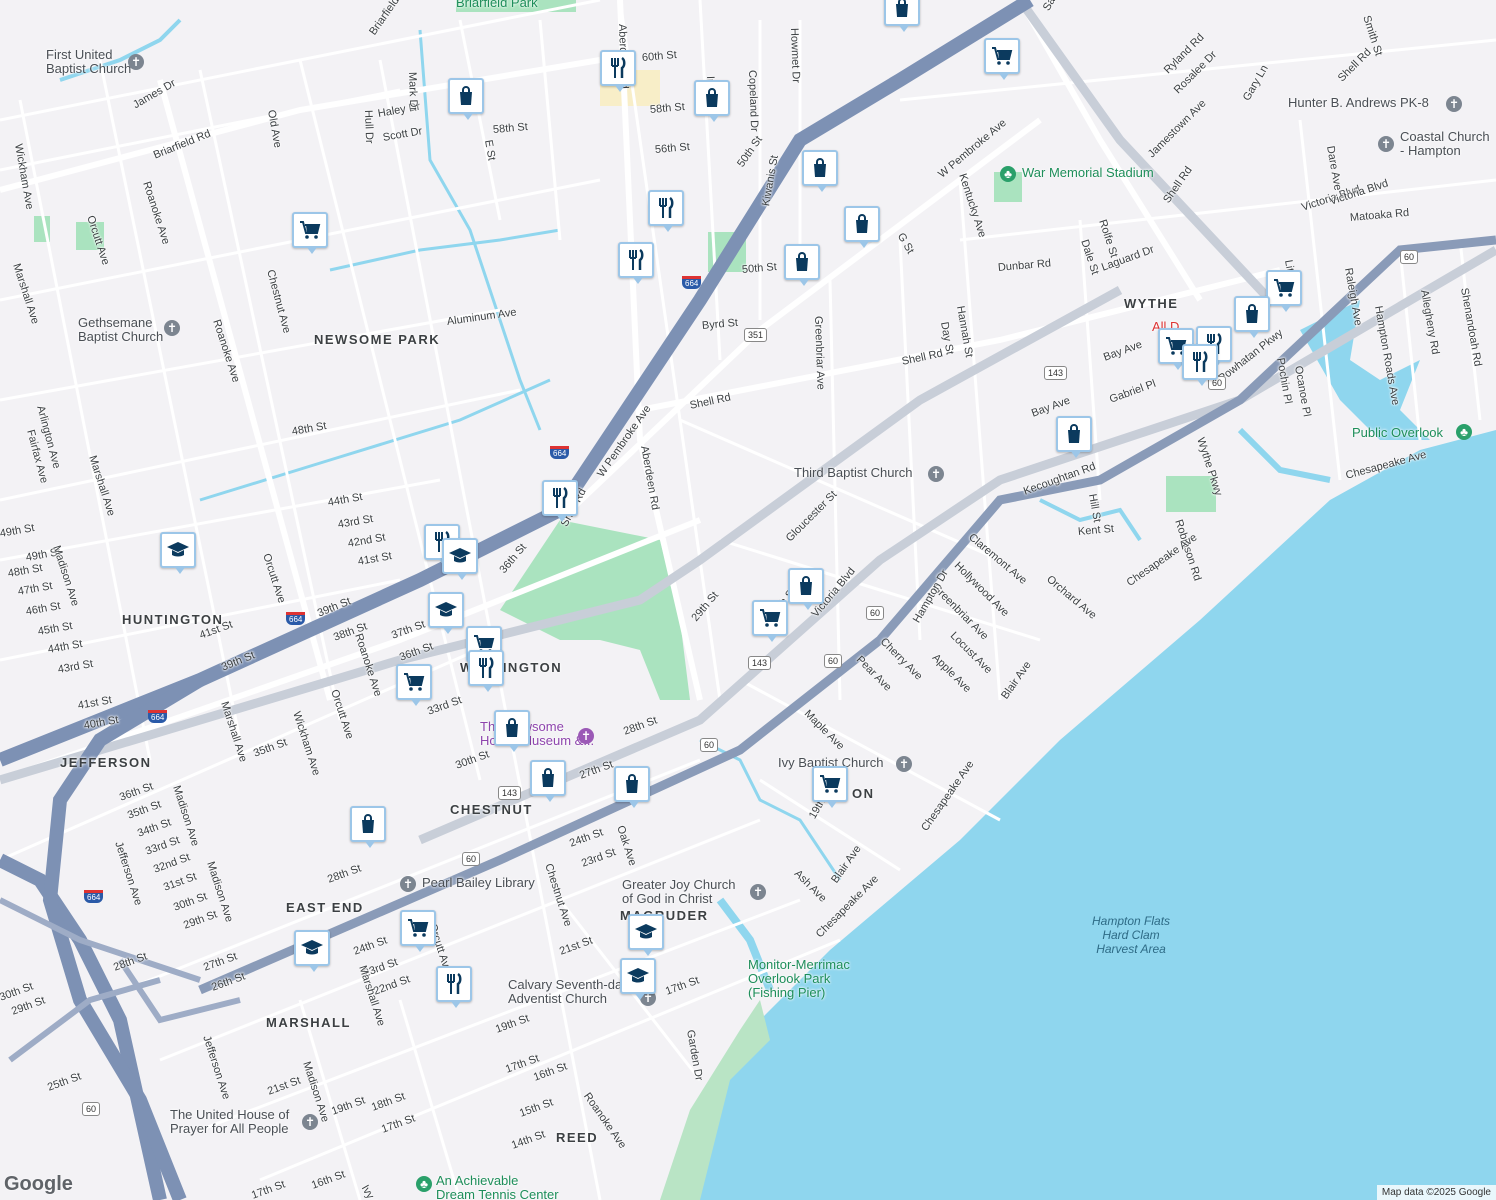  What do you see at coordinates (375, 440) in the screenshot?
I see `creek` at bounding box center [375, 440].